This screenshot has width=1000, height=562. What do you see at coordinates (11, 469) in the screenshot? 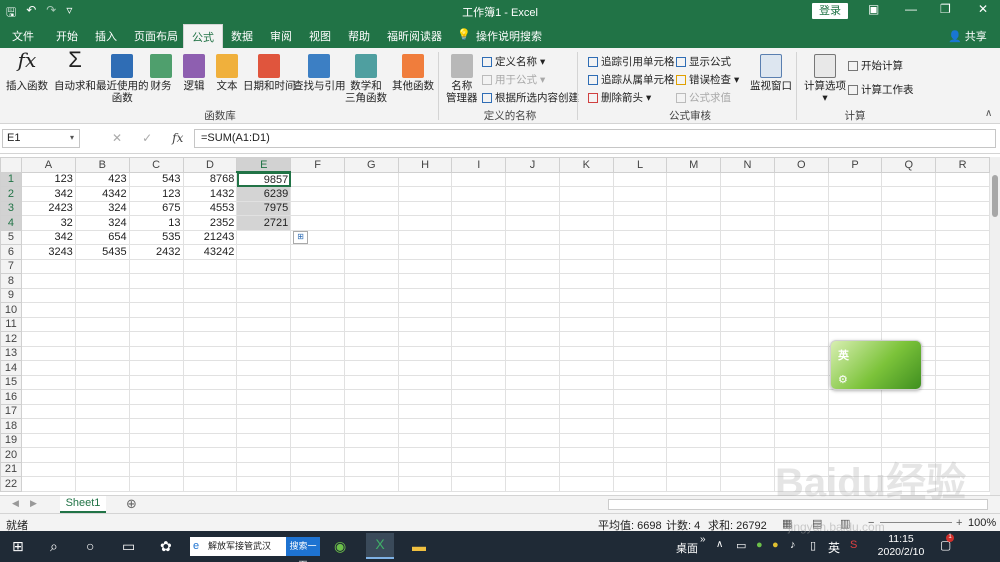
I see `row-header: 21` at bounding box center [11, 469].